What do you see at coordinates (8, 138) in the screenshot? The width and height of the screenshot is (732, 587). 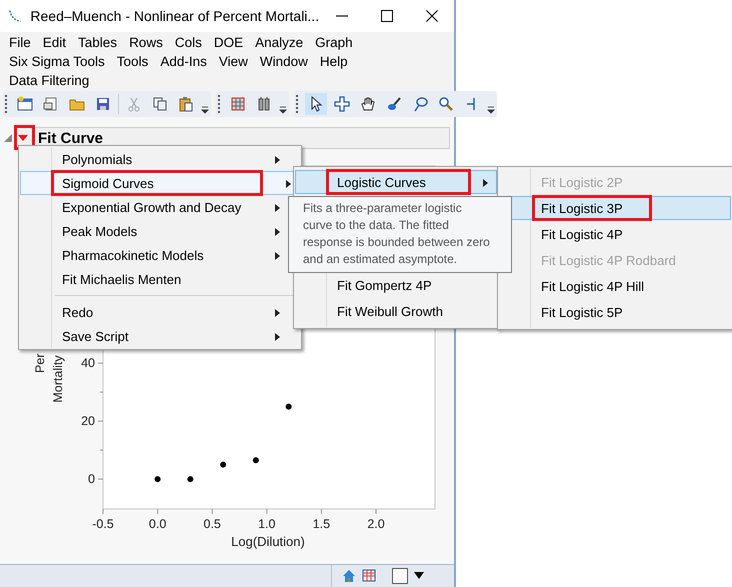 I see `disclosure-icon` at bounding box center [8, 138].